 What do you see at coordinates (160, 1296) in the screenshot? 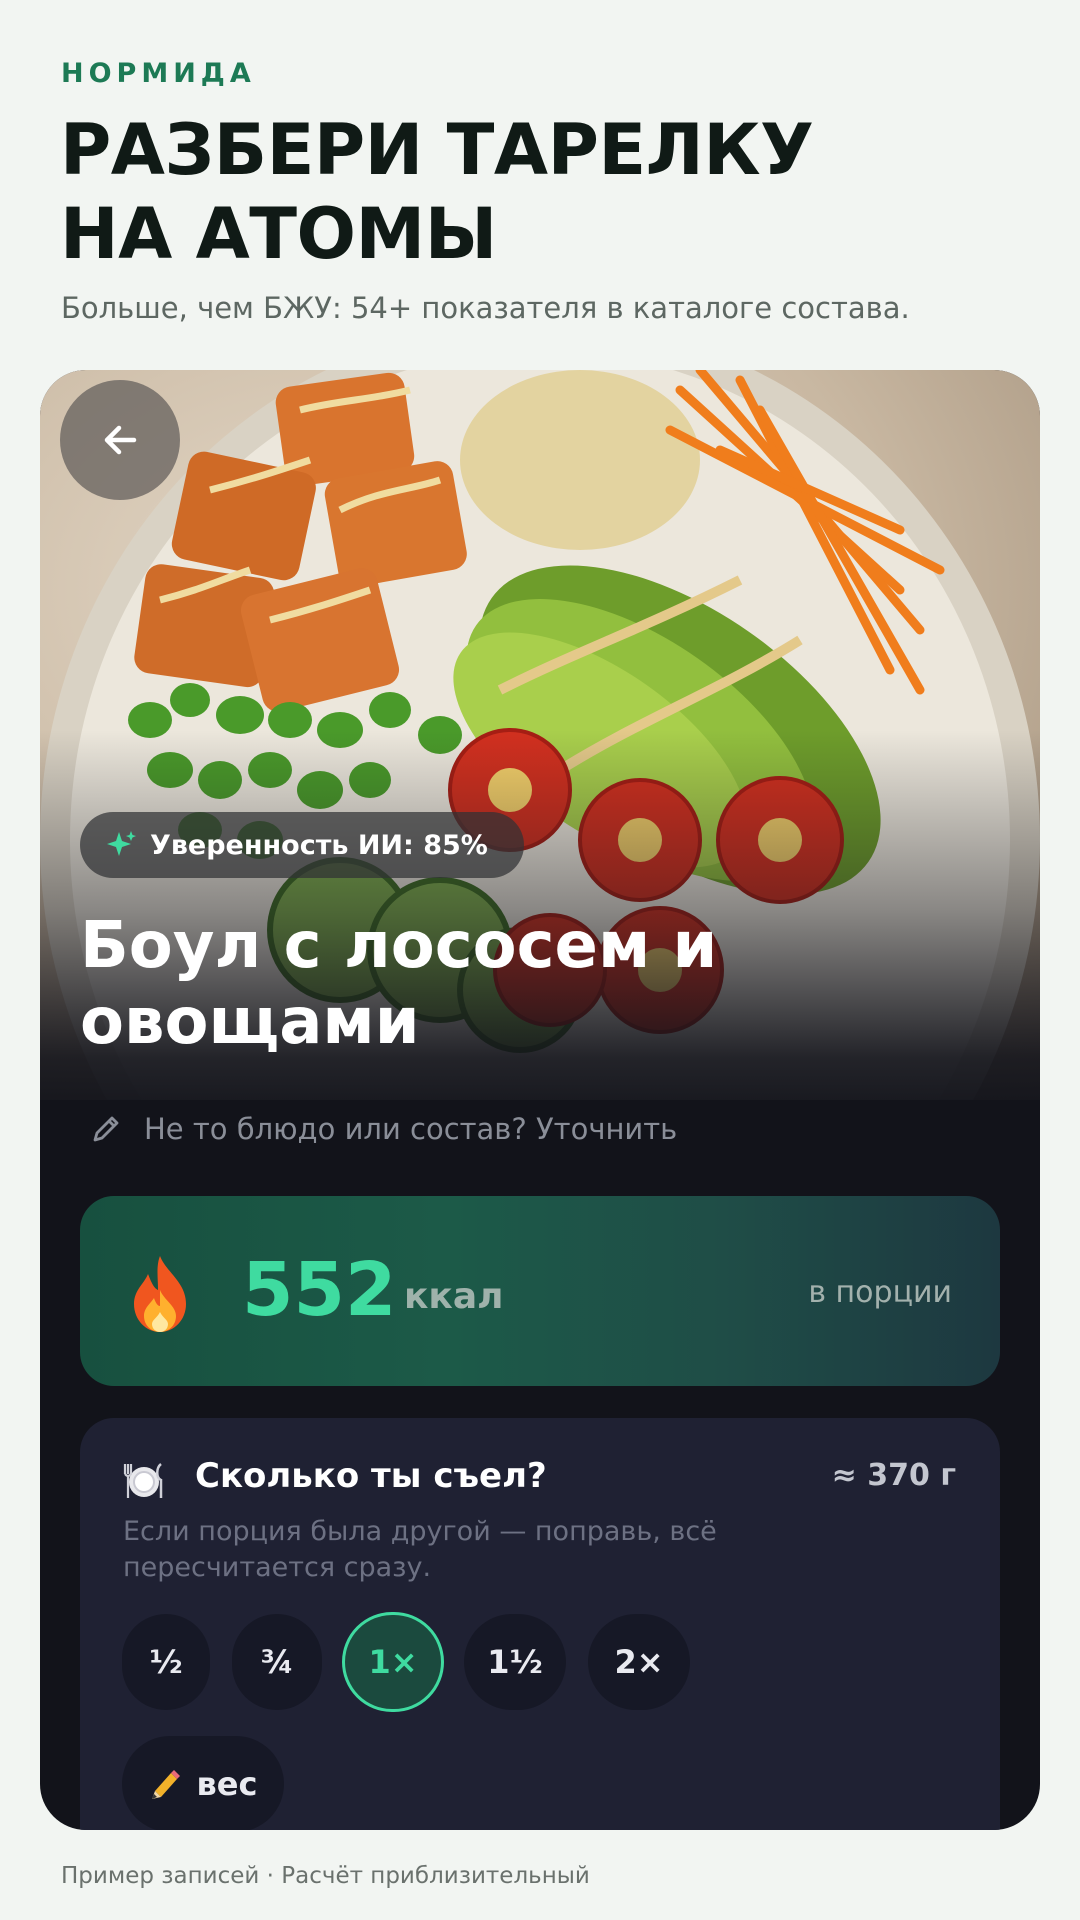
I see `fire-icon` at bounding box center [160, 1296].